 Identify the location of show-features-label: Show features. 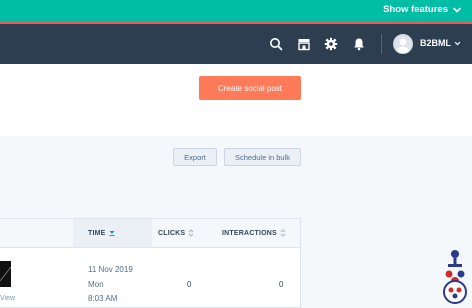
(415, 9).